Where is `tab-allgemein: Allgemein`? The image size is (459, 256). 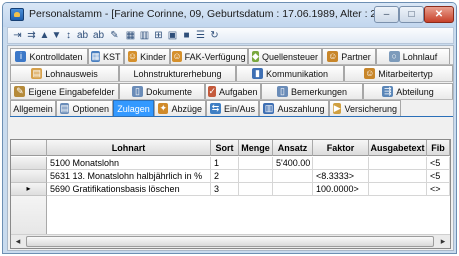
tab-allgemein: Allgemein is located at coordinates (33, 108).